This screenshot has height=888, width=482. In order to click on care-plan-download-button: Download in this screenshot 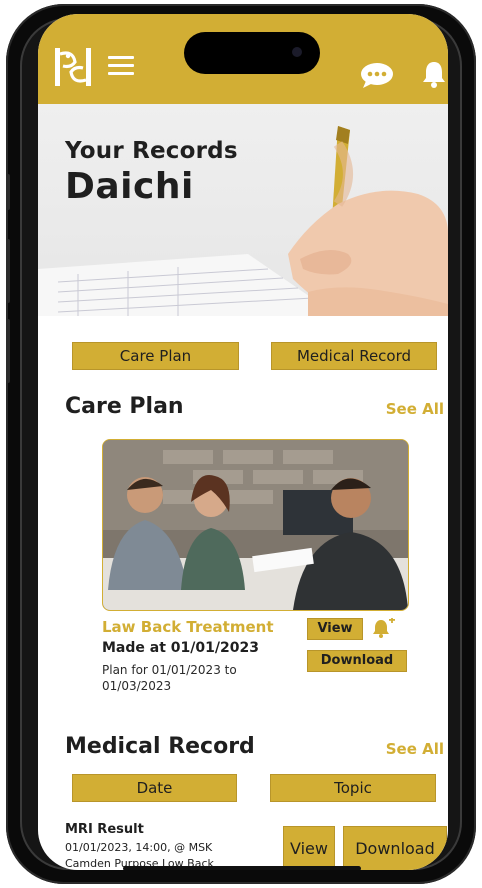, I will do `click(357, 661)`.